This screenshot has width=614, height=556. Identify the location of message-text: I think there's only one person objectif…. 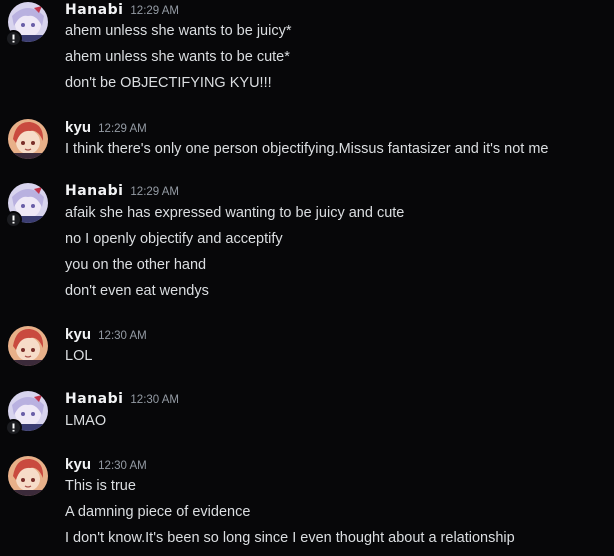
(307, 149).